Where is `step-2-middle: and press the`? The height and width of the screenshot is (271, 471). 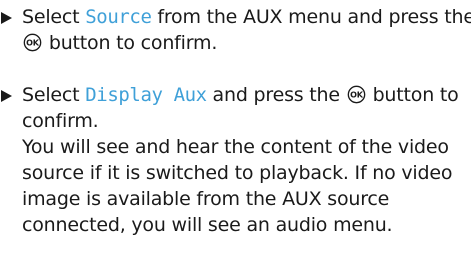 step-2-middle: and press the is located at coordinates (276, 95).